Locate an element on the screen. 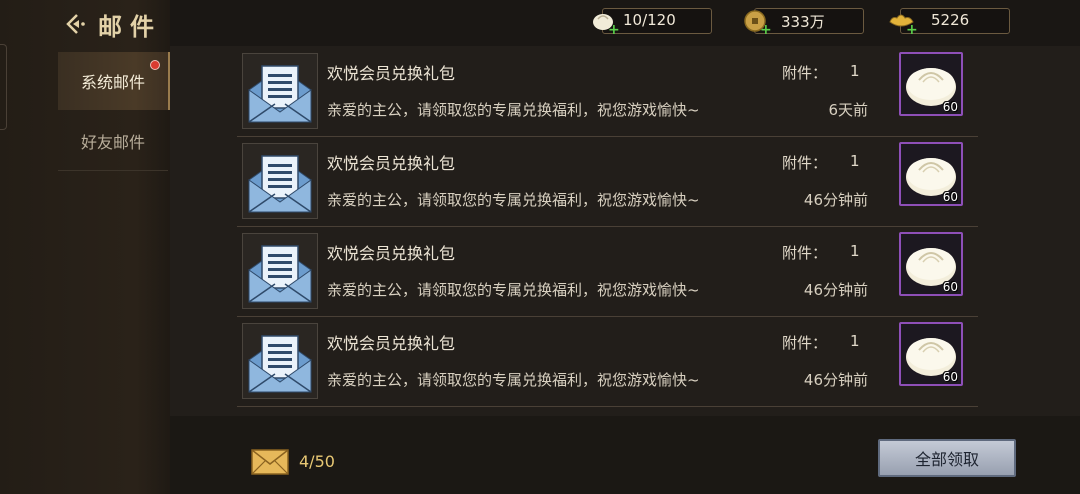  tab-label: 好友邮件 is located at coordinates (112, 142).